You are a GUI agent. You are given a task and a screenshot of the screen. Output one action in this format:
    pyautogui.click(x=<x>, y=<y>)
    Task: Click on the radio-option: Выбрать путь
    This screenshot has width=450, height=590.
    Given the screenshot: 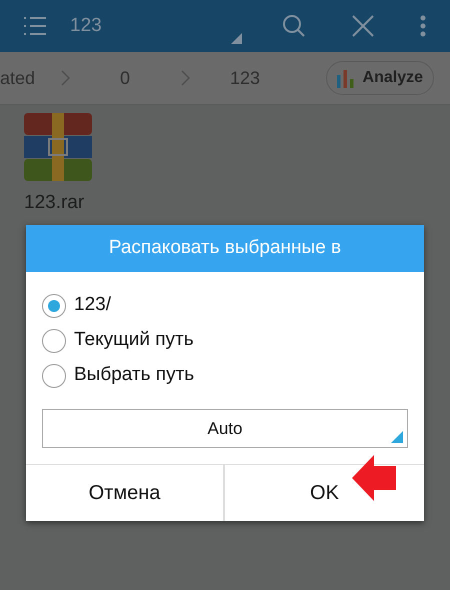 What is the action you would take?
    pyautogui.click(x=225, y=375)
    